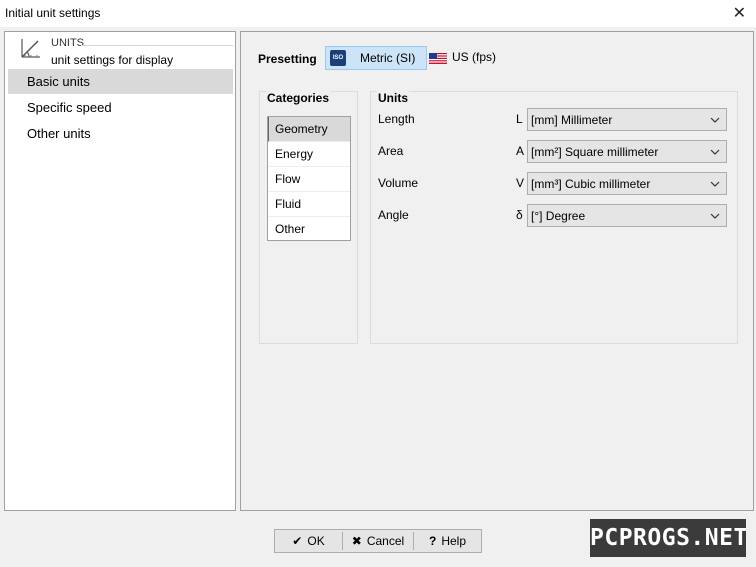 The width and height of the screenshot is (756, 567). I want to click on categories-list: Geometry Energy Flow Fluid Other, so click(309, 179).